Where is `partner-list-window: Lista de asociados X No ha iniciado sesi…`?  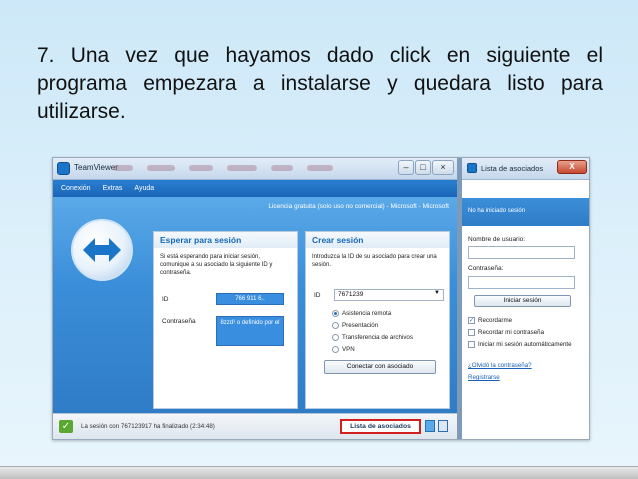 partner-list-window: Lista de asociados X No ha iniciado sesi… is located at coordinates (525, 298).